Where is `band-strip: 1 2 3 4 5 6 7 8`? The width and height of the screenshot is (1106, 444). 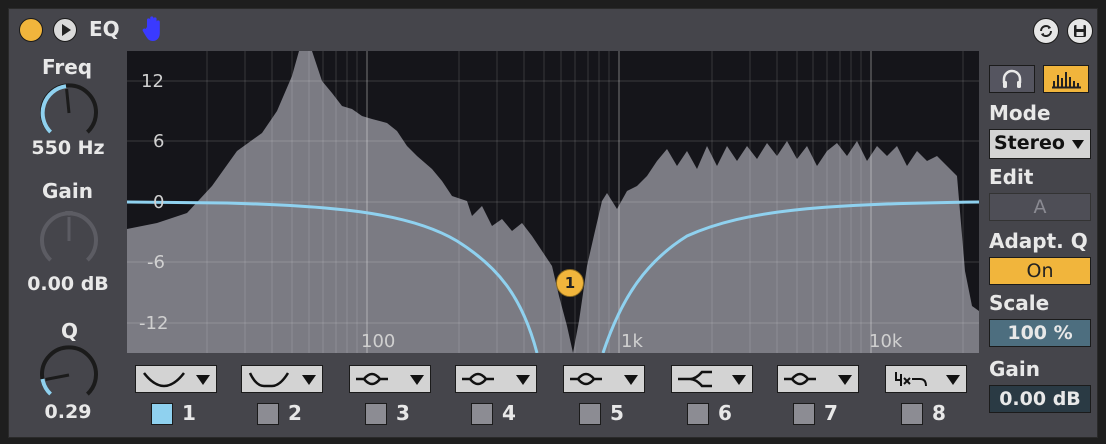
band-strip: 1 2 3 4 5 6 7 8 is located at coordinates (553, 397).